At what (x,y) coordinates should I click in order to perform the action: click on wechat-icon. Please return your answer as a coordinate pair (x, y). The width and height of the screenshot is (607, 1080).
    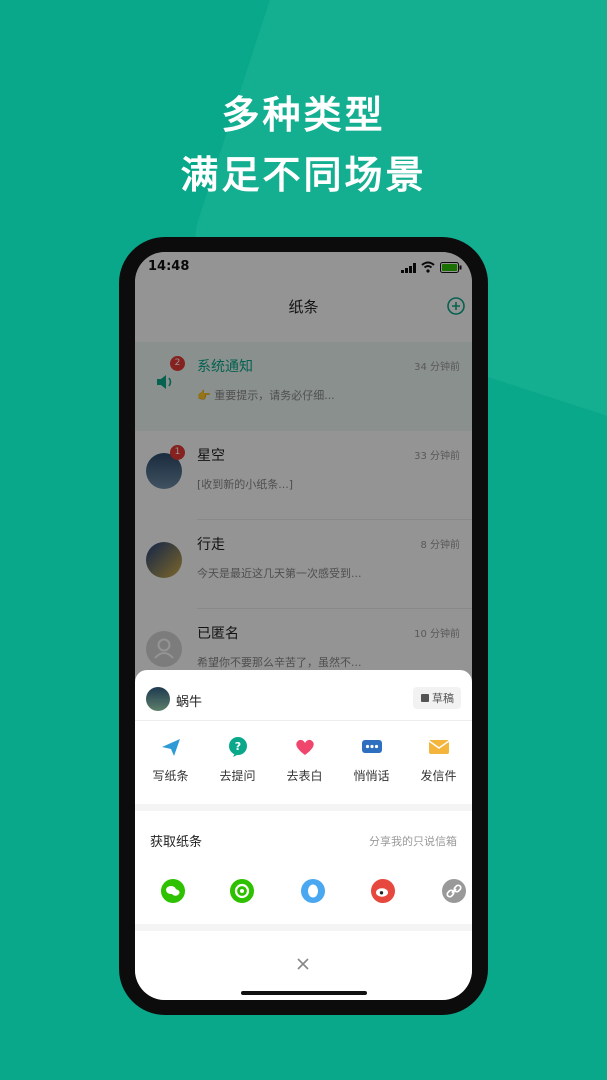
    Looking at the image, I should click on (173, 891).